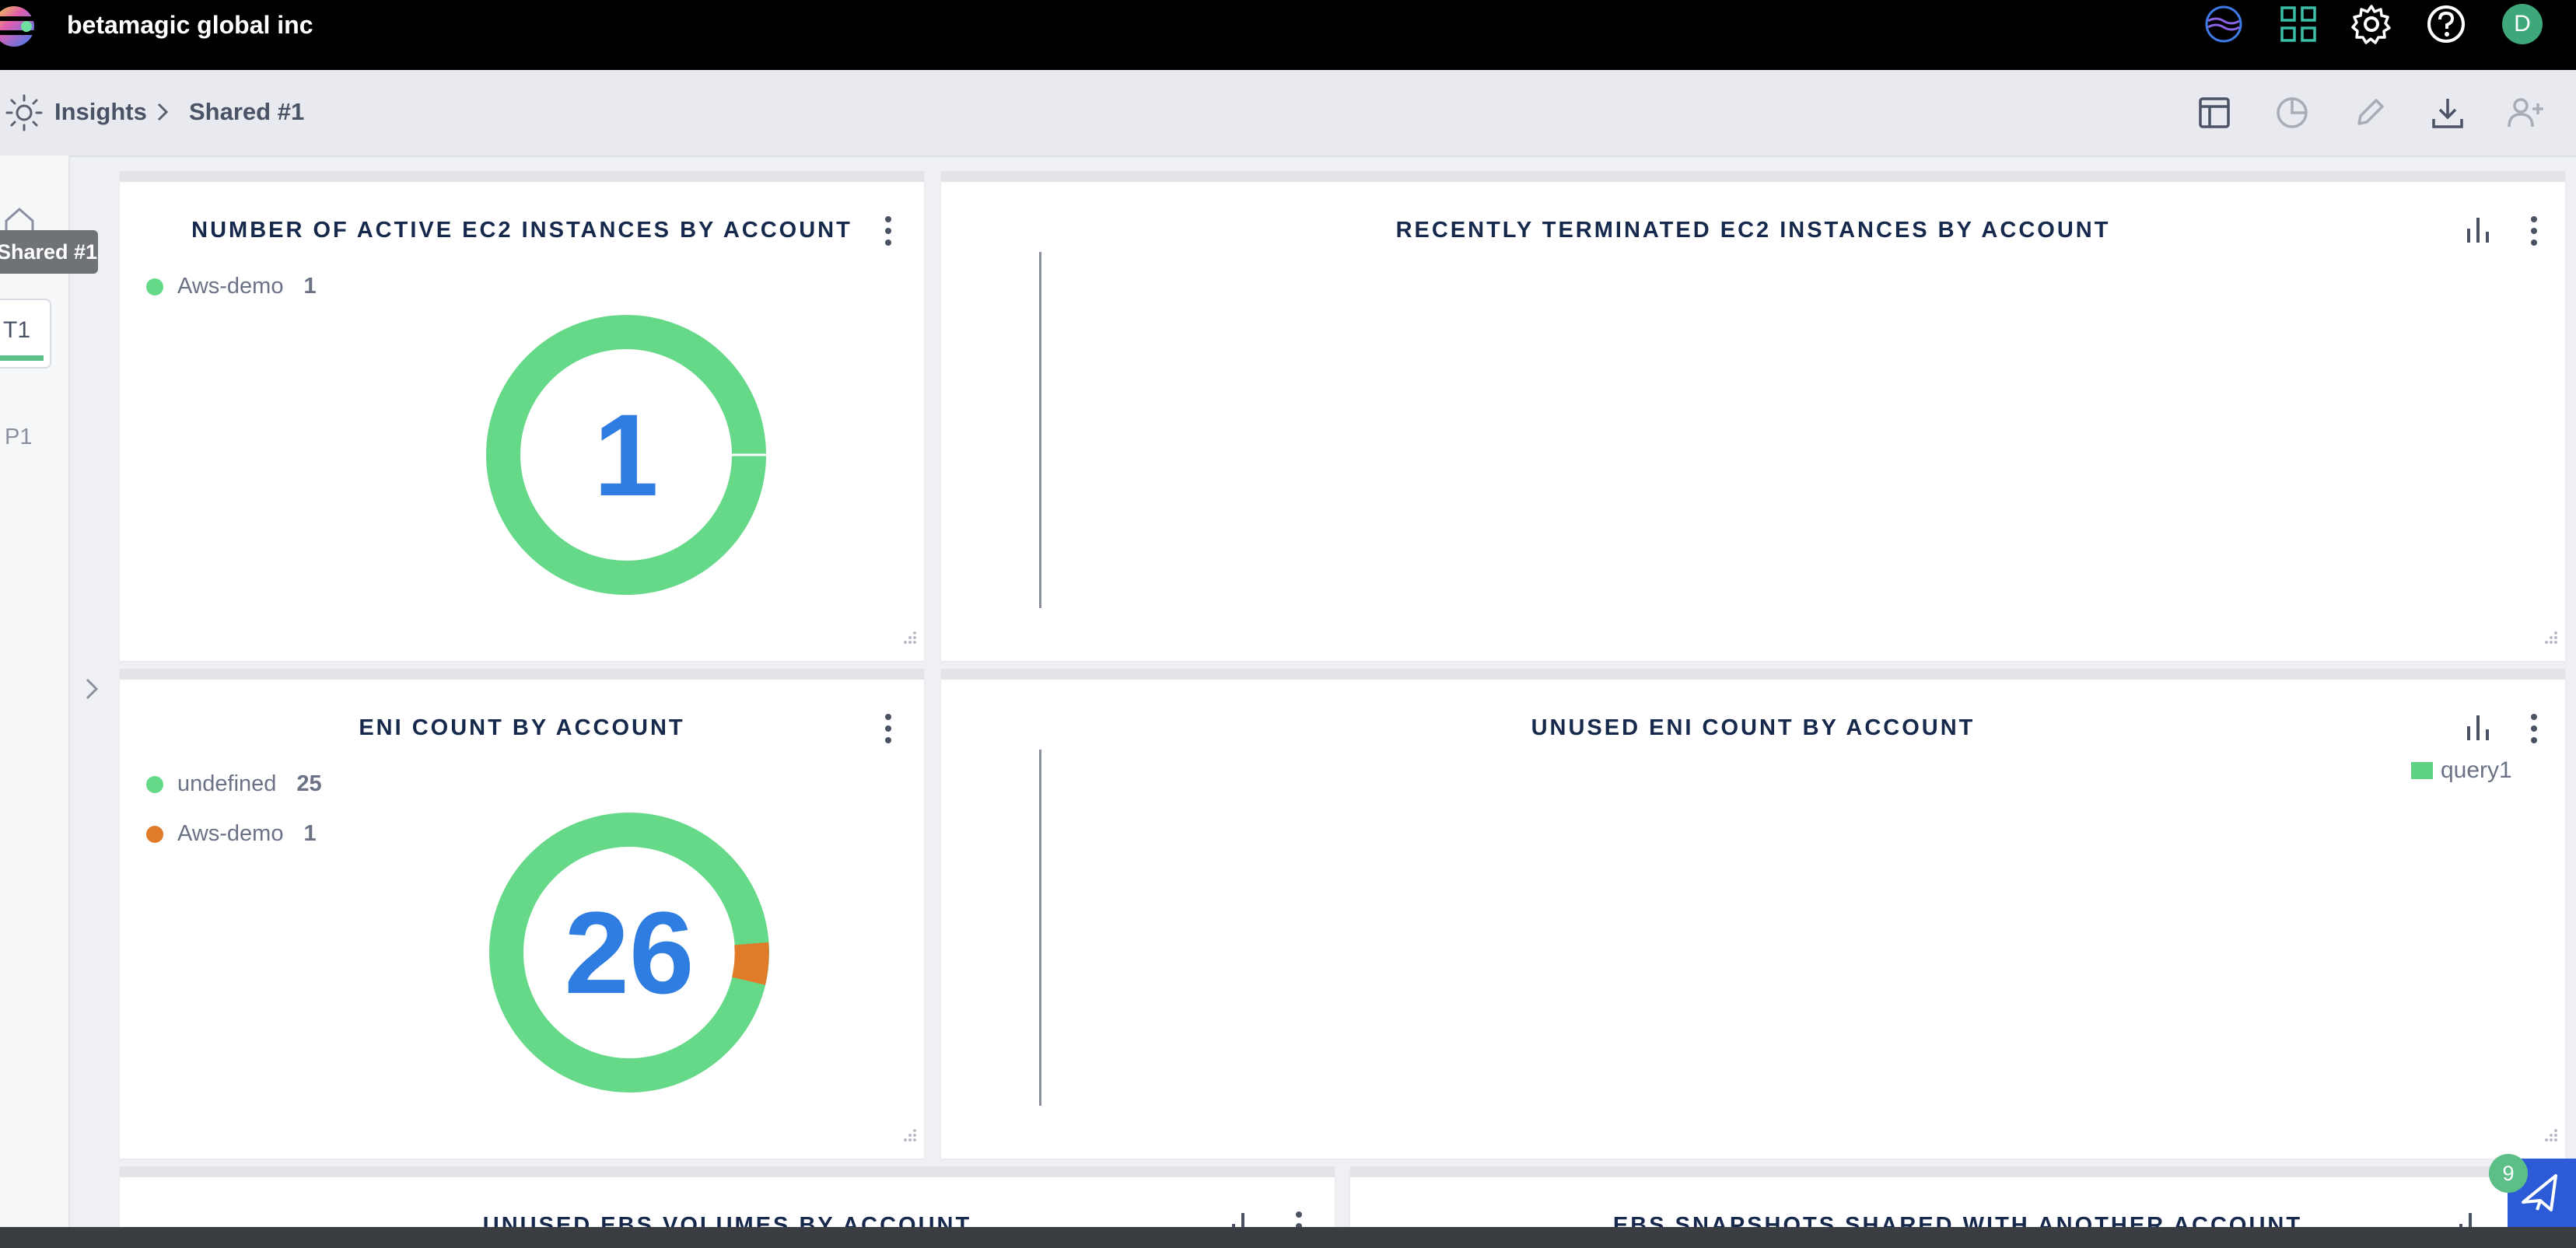 Image resolution: width=2576 pixels, height=1248 pixels. What do you see at coordinates (227, 783) in the screenshot?
I see `legend-label: undefined` at bounding box center [227, 783].